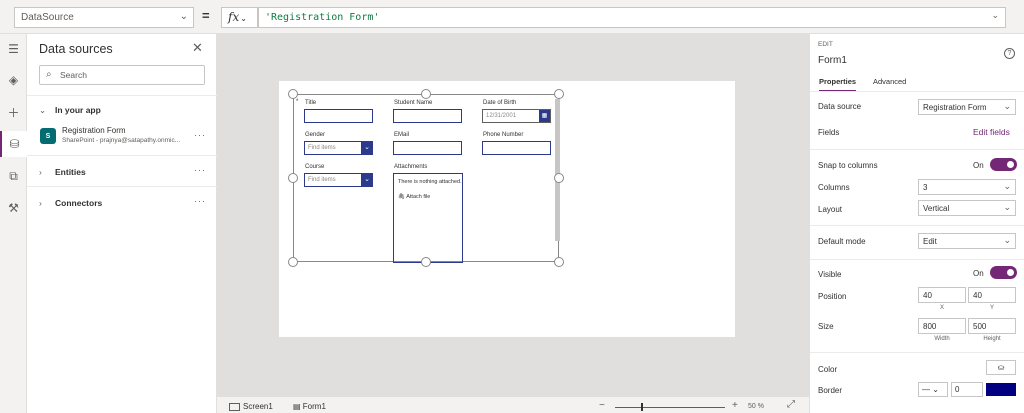 The image size is (1024, 413). I want to click on help-icon: ?, so click(1009, 53).